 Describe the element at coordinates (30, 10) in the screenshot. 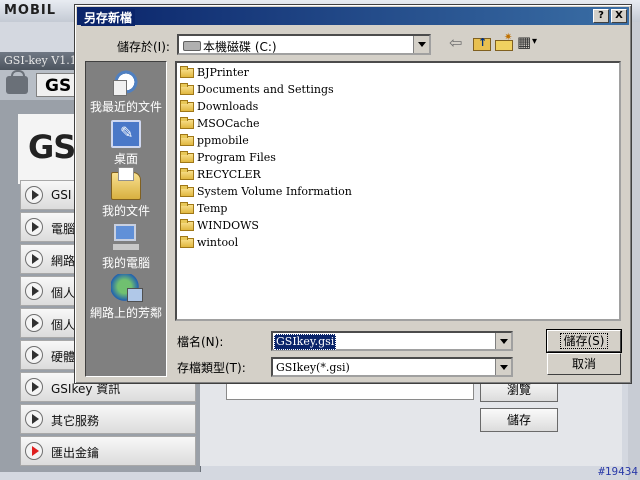

I see `brand-logo: MOBIL` at that location.